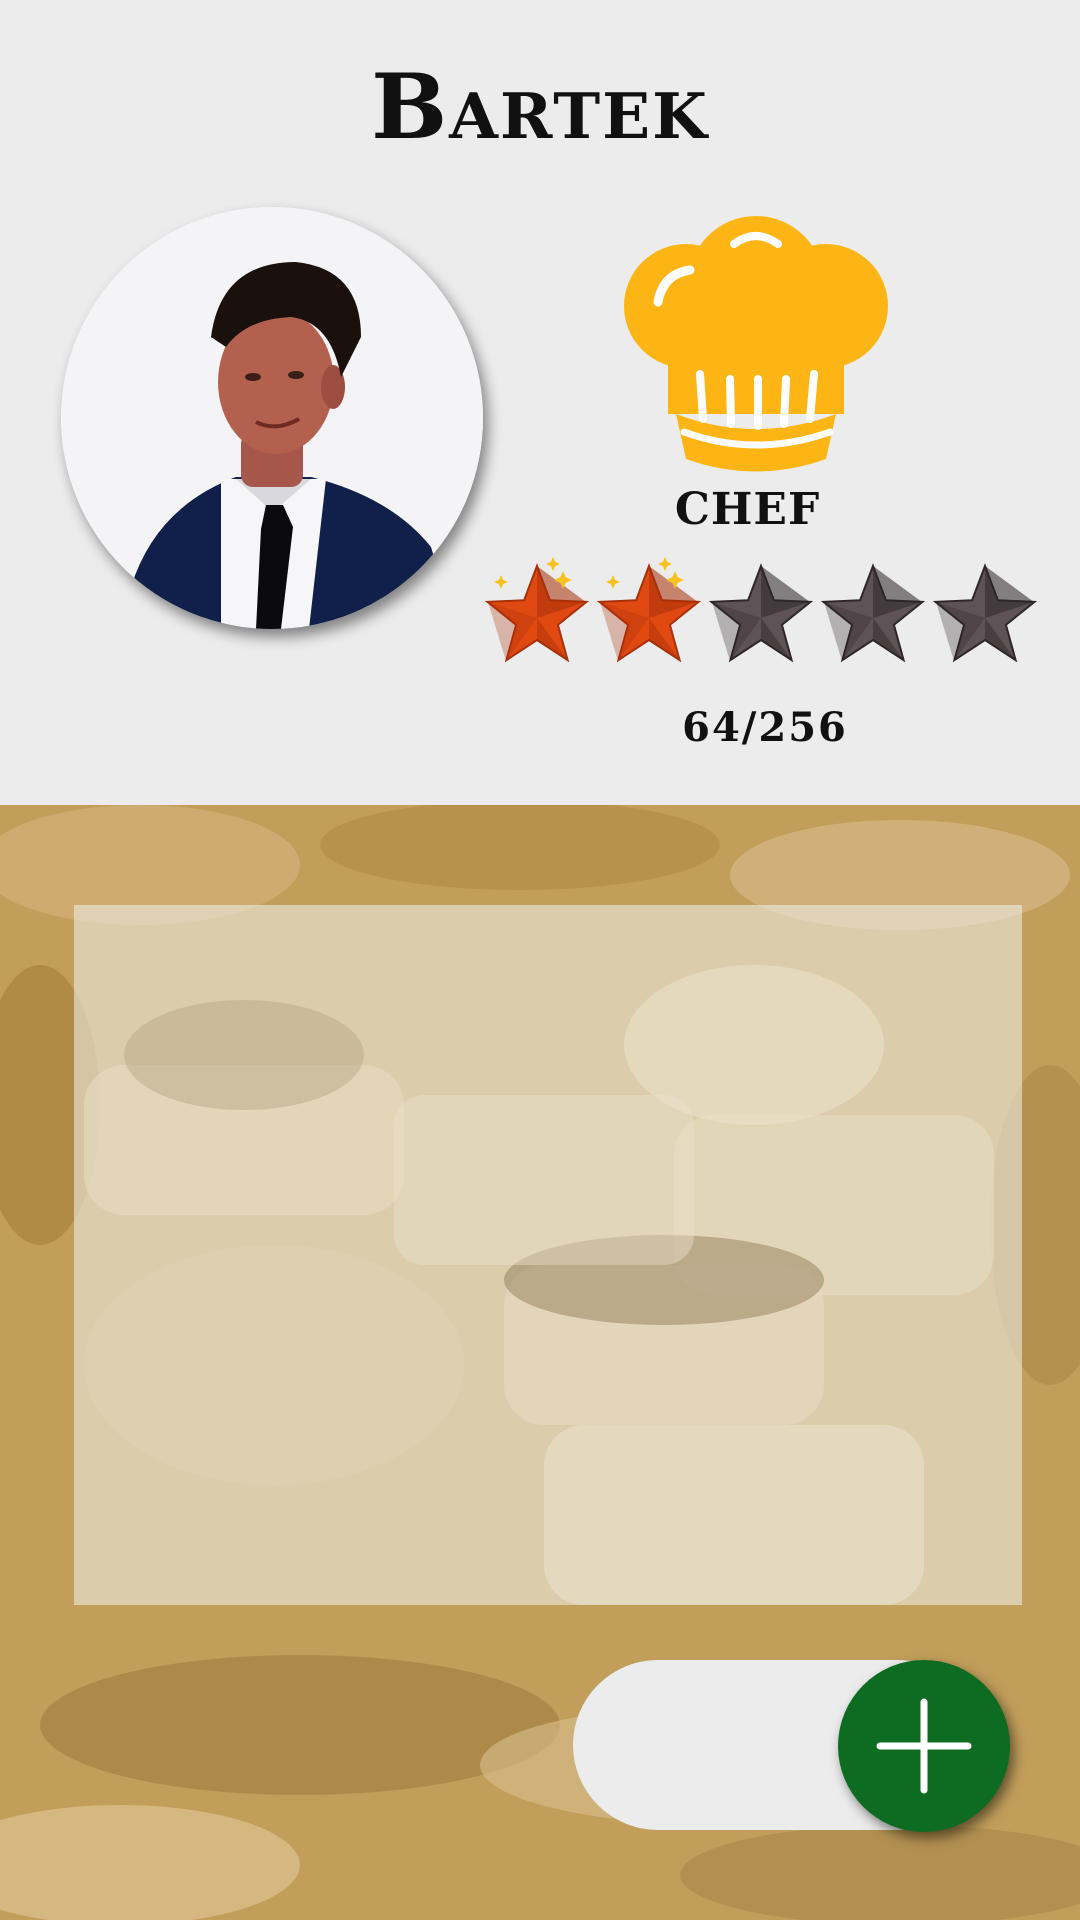 This screenshot has height=1920, width=1080. What do you see at coordinates (272, 418) in the screenshot?
I see `avatar` at bounding box center [272, 418].